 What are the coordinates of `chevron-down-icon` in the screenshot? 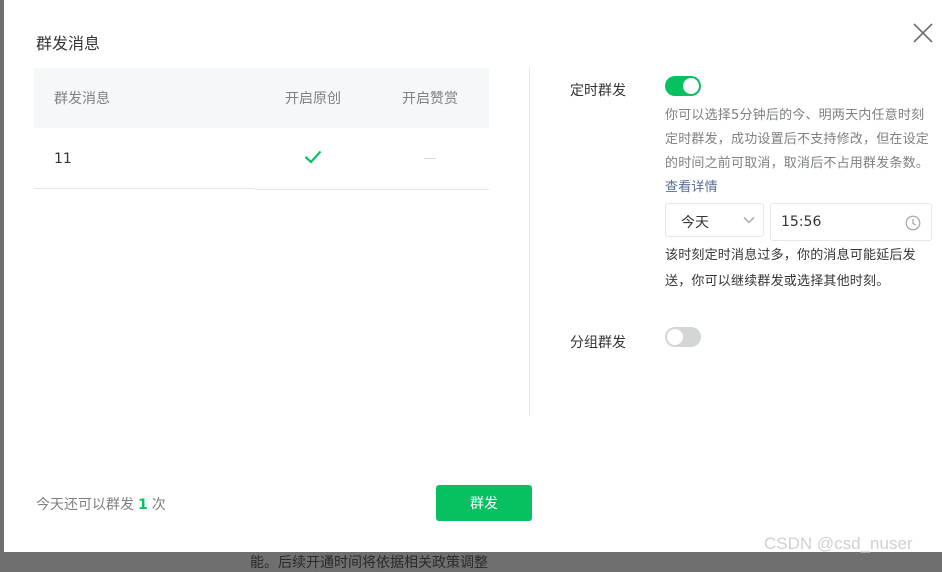 It's located at (749, 220).